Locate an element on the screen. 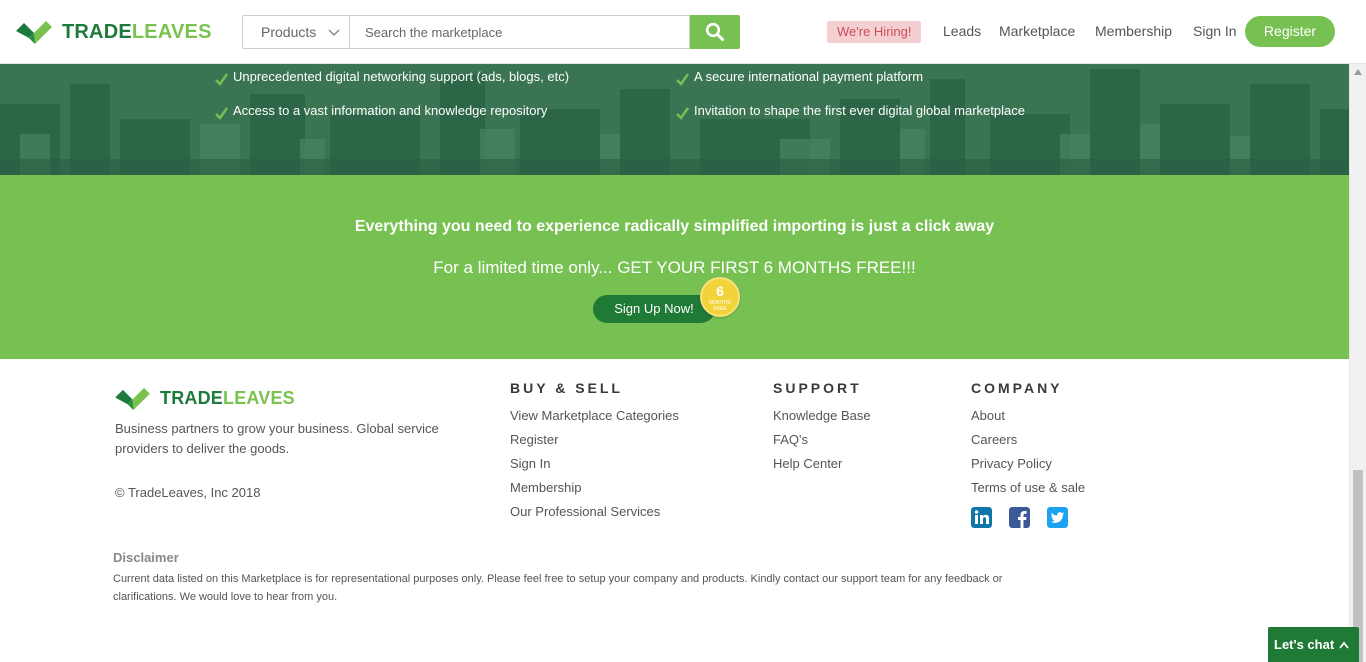 This screenshot has height=662, width=1366. footer-link-about: About is located at coordinates (988, 415).